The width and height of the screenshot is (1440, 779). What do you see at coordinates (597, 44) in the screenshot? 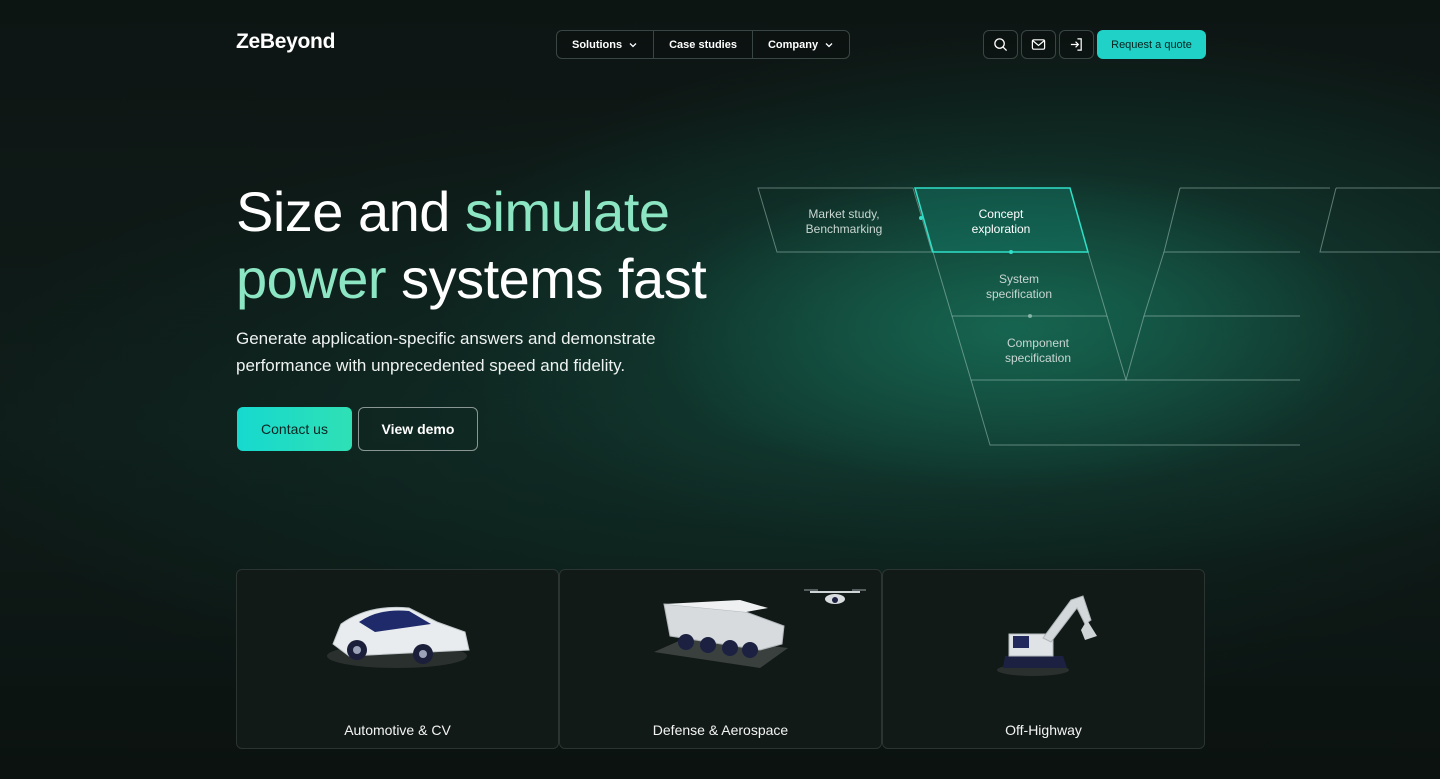
I see `nav-item-label: Solutions` at bounding box center [597, 44].